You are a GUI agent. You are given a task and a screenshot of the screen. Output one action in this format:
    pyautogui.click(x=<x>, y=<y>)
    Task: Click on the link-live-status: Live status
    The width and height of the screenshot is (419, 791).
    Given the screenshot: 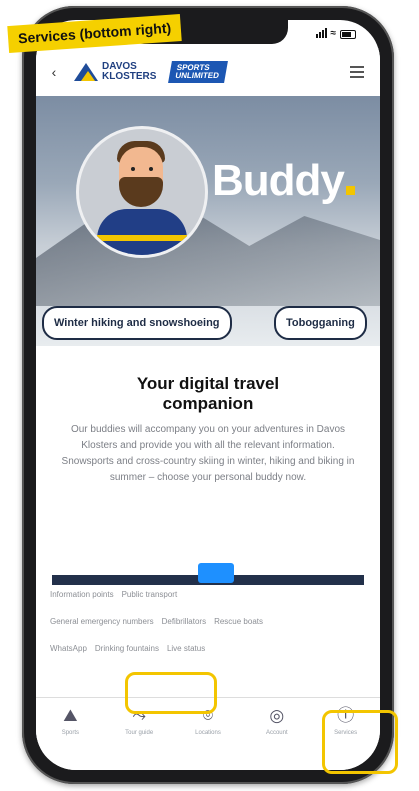 What is the action you would take?
    pyautogui.click(x=186, y=648)
    